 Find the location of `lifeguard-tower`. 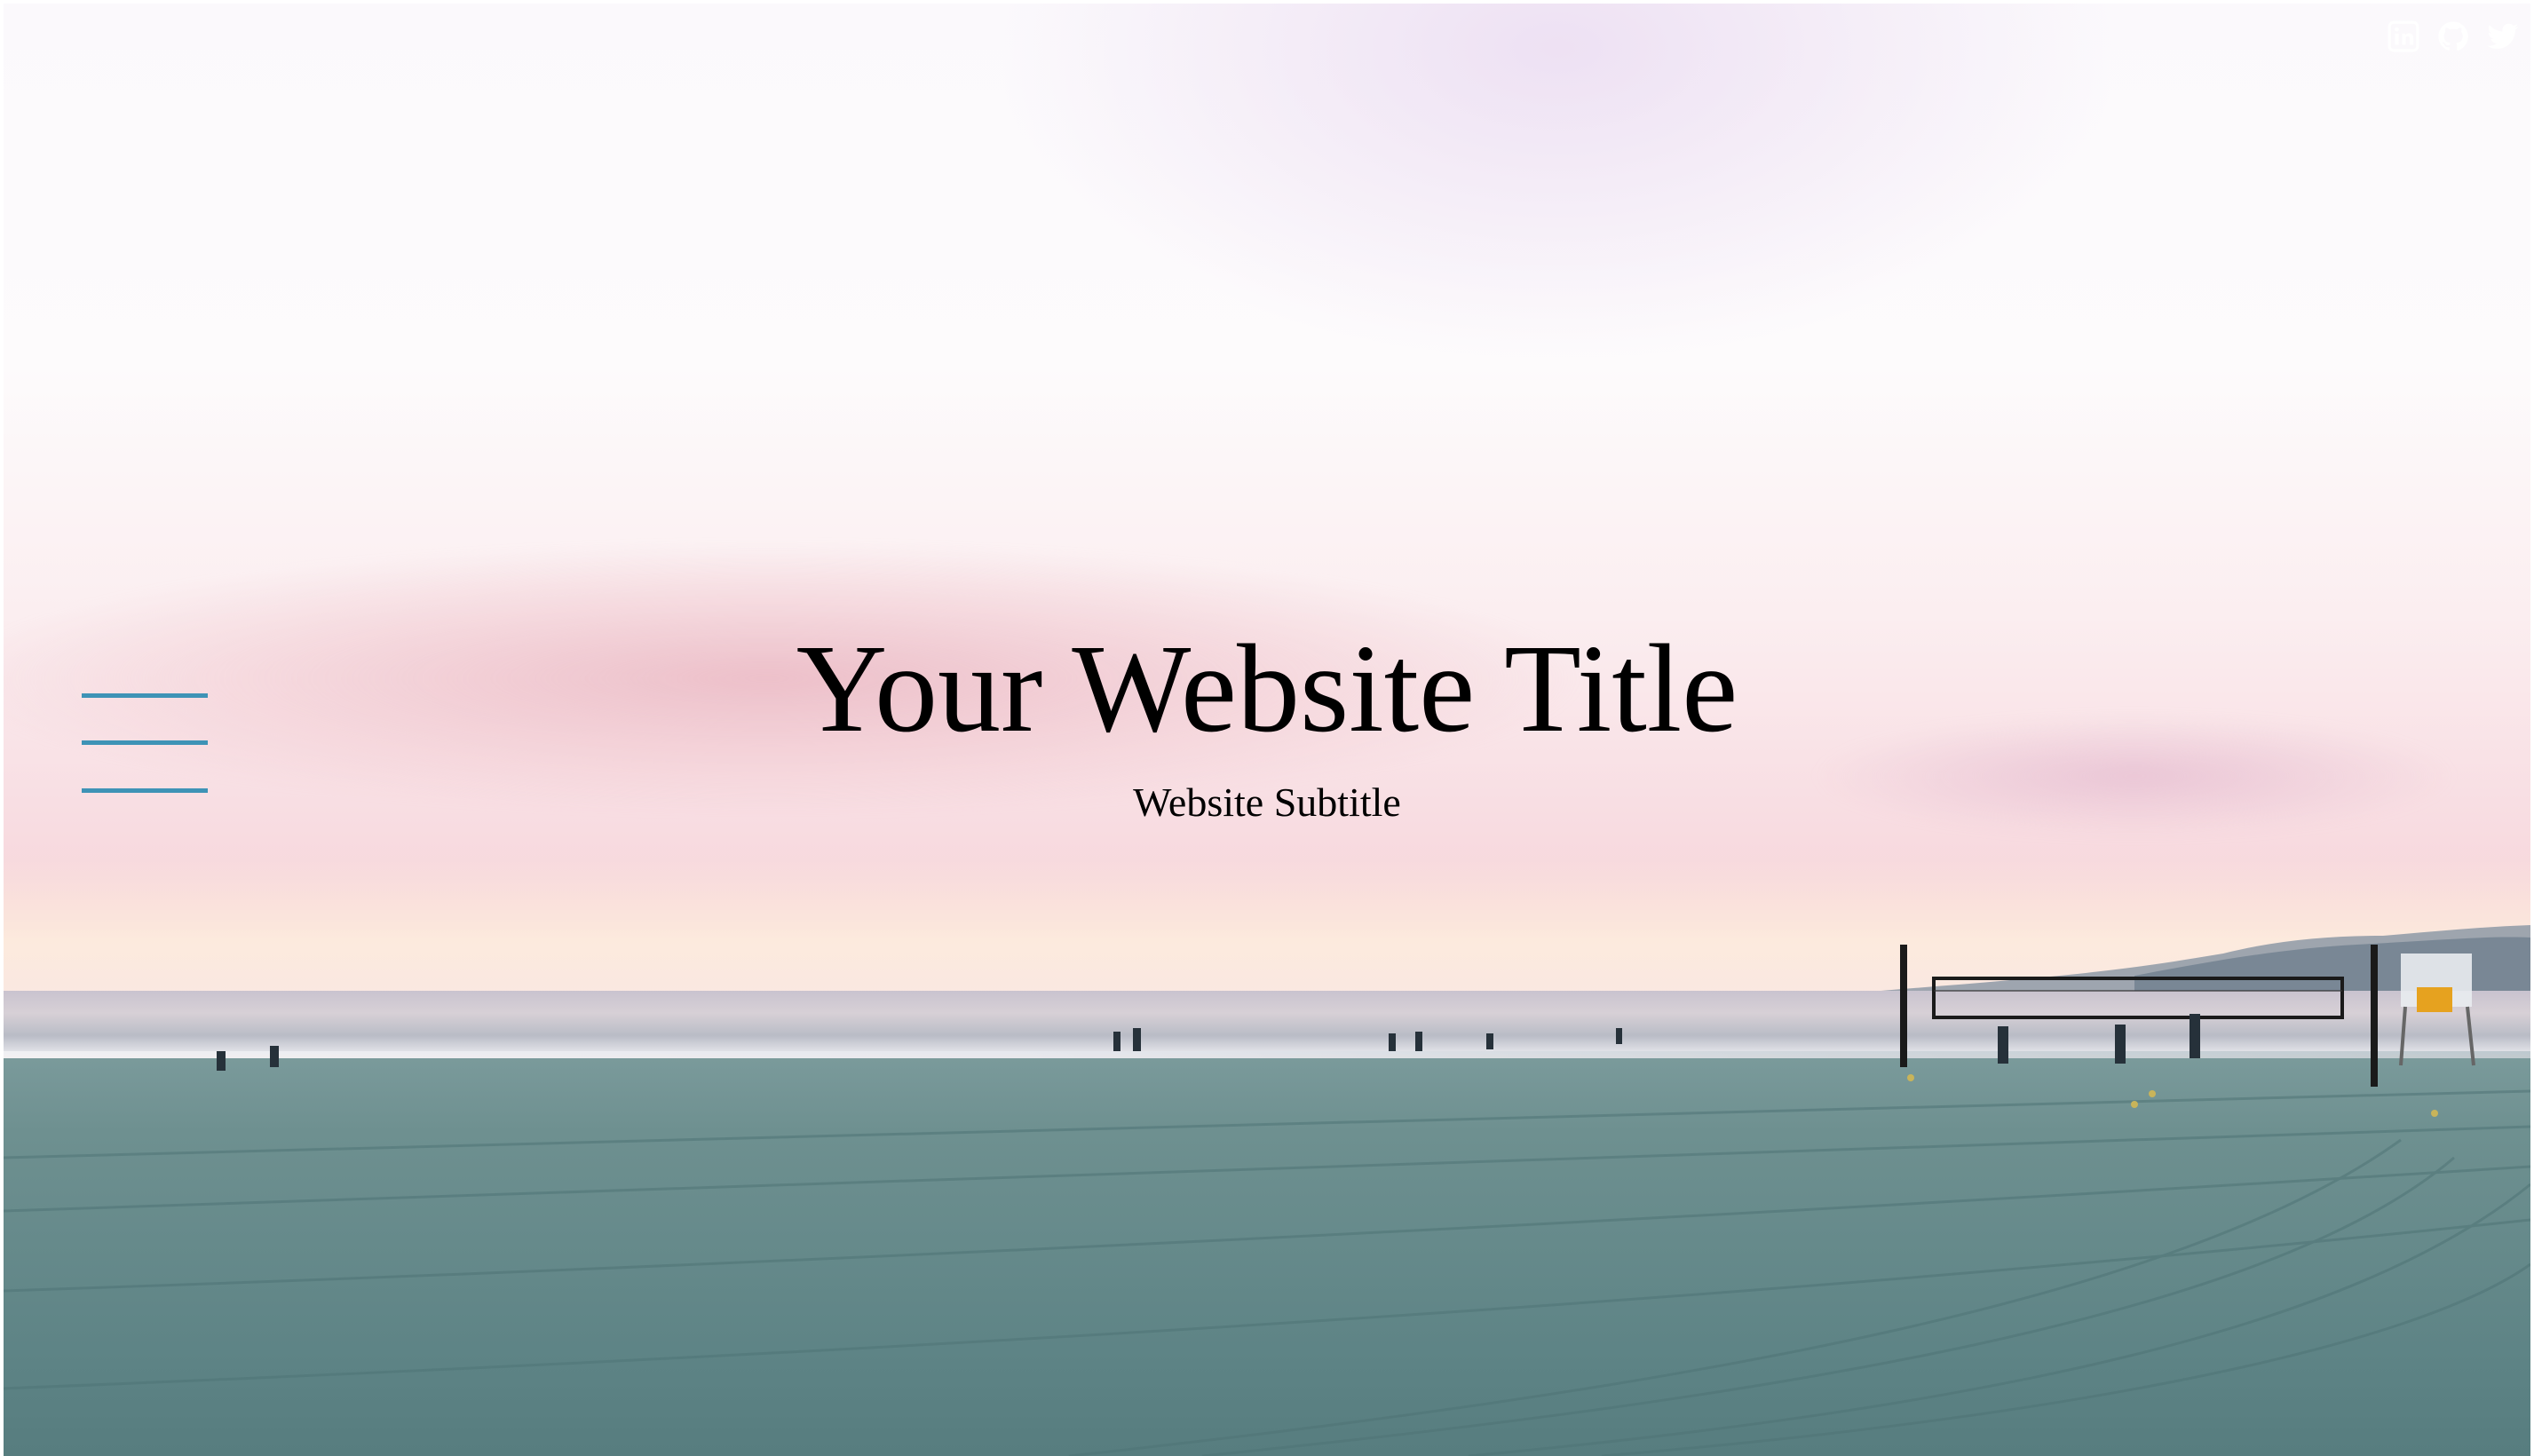

lifeguard-tower is located at coordinates (2437, 1010).